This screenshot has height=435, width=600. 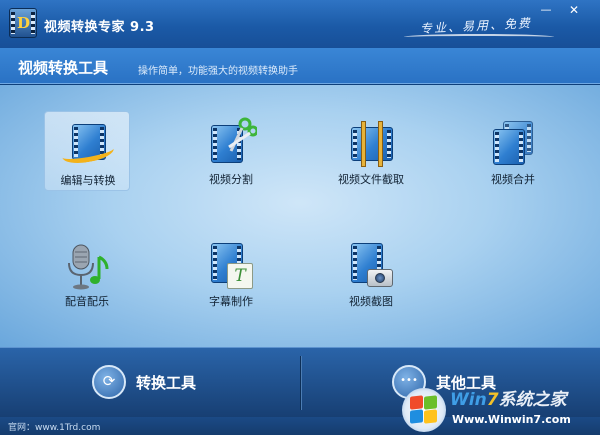 What do you see at coordinates (546, 10) in the screenshot?
I see `minimize-button: —` at bounding box center [546, 10].